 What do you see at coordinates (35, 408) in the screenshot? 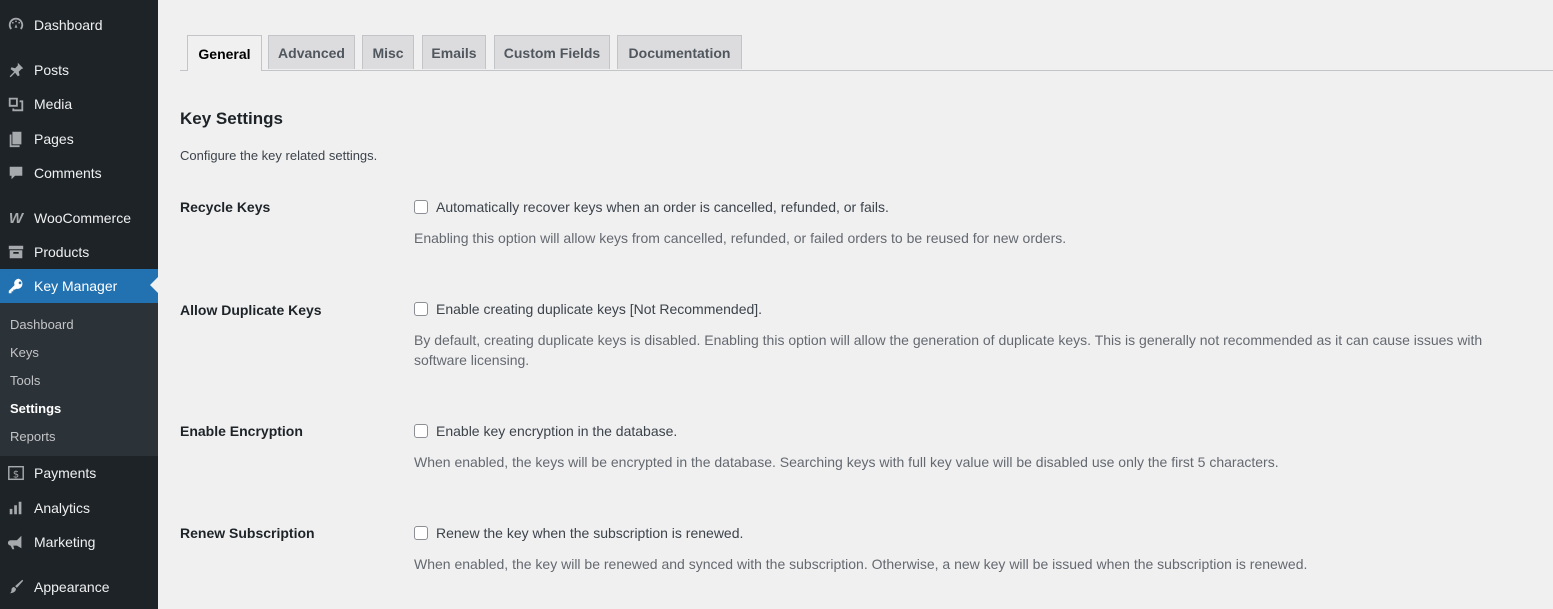
I see `submenu-item-settings: Settings` at bounding box center [35, 408].